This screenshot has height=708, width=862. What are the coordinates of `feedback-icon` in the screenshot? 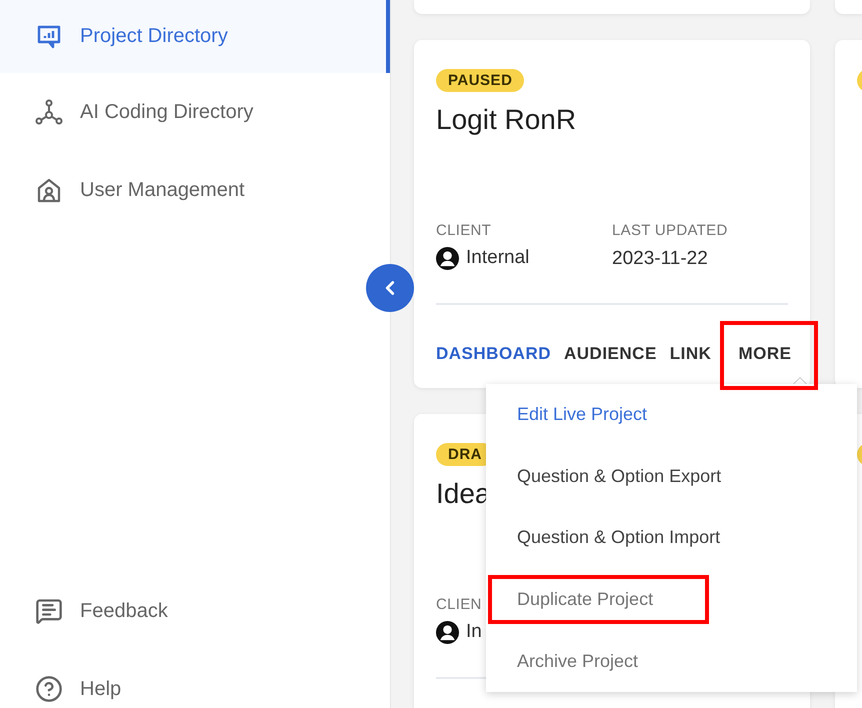 It's located at (49, 611).